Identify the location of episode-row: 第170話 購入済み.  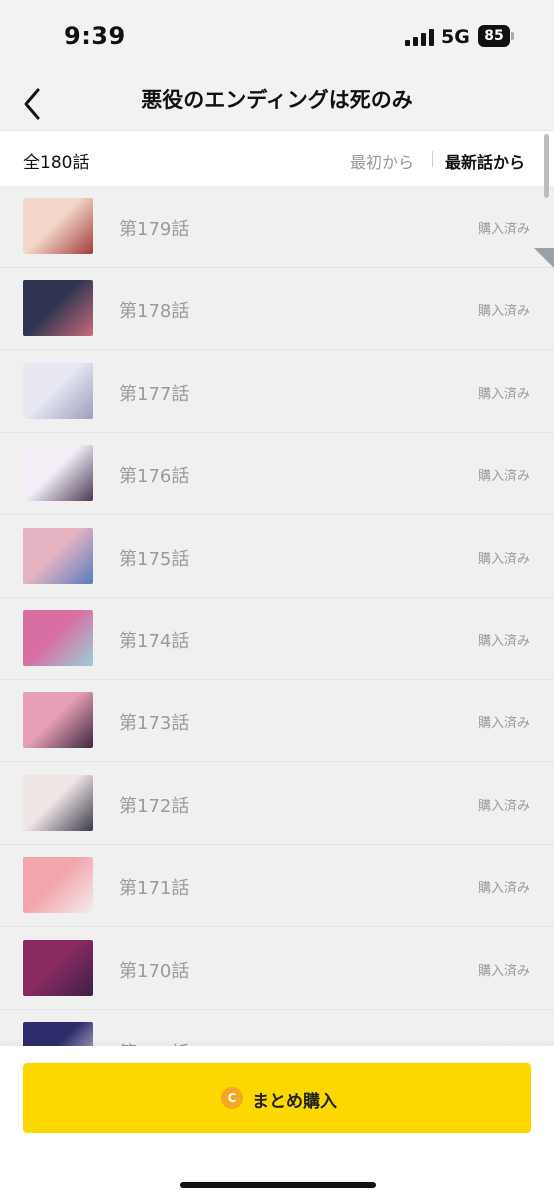
(277, 968).